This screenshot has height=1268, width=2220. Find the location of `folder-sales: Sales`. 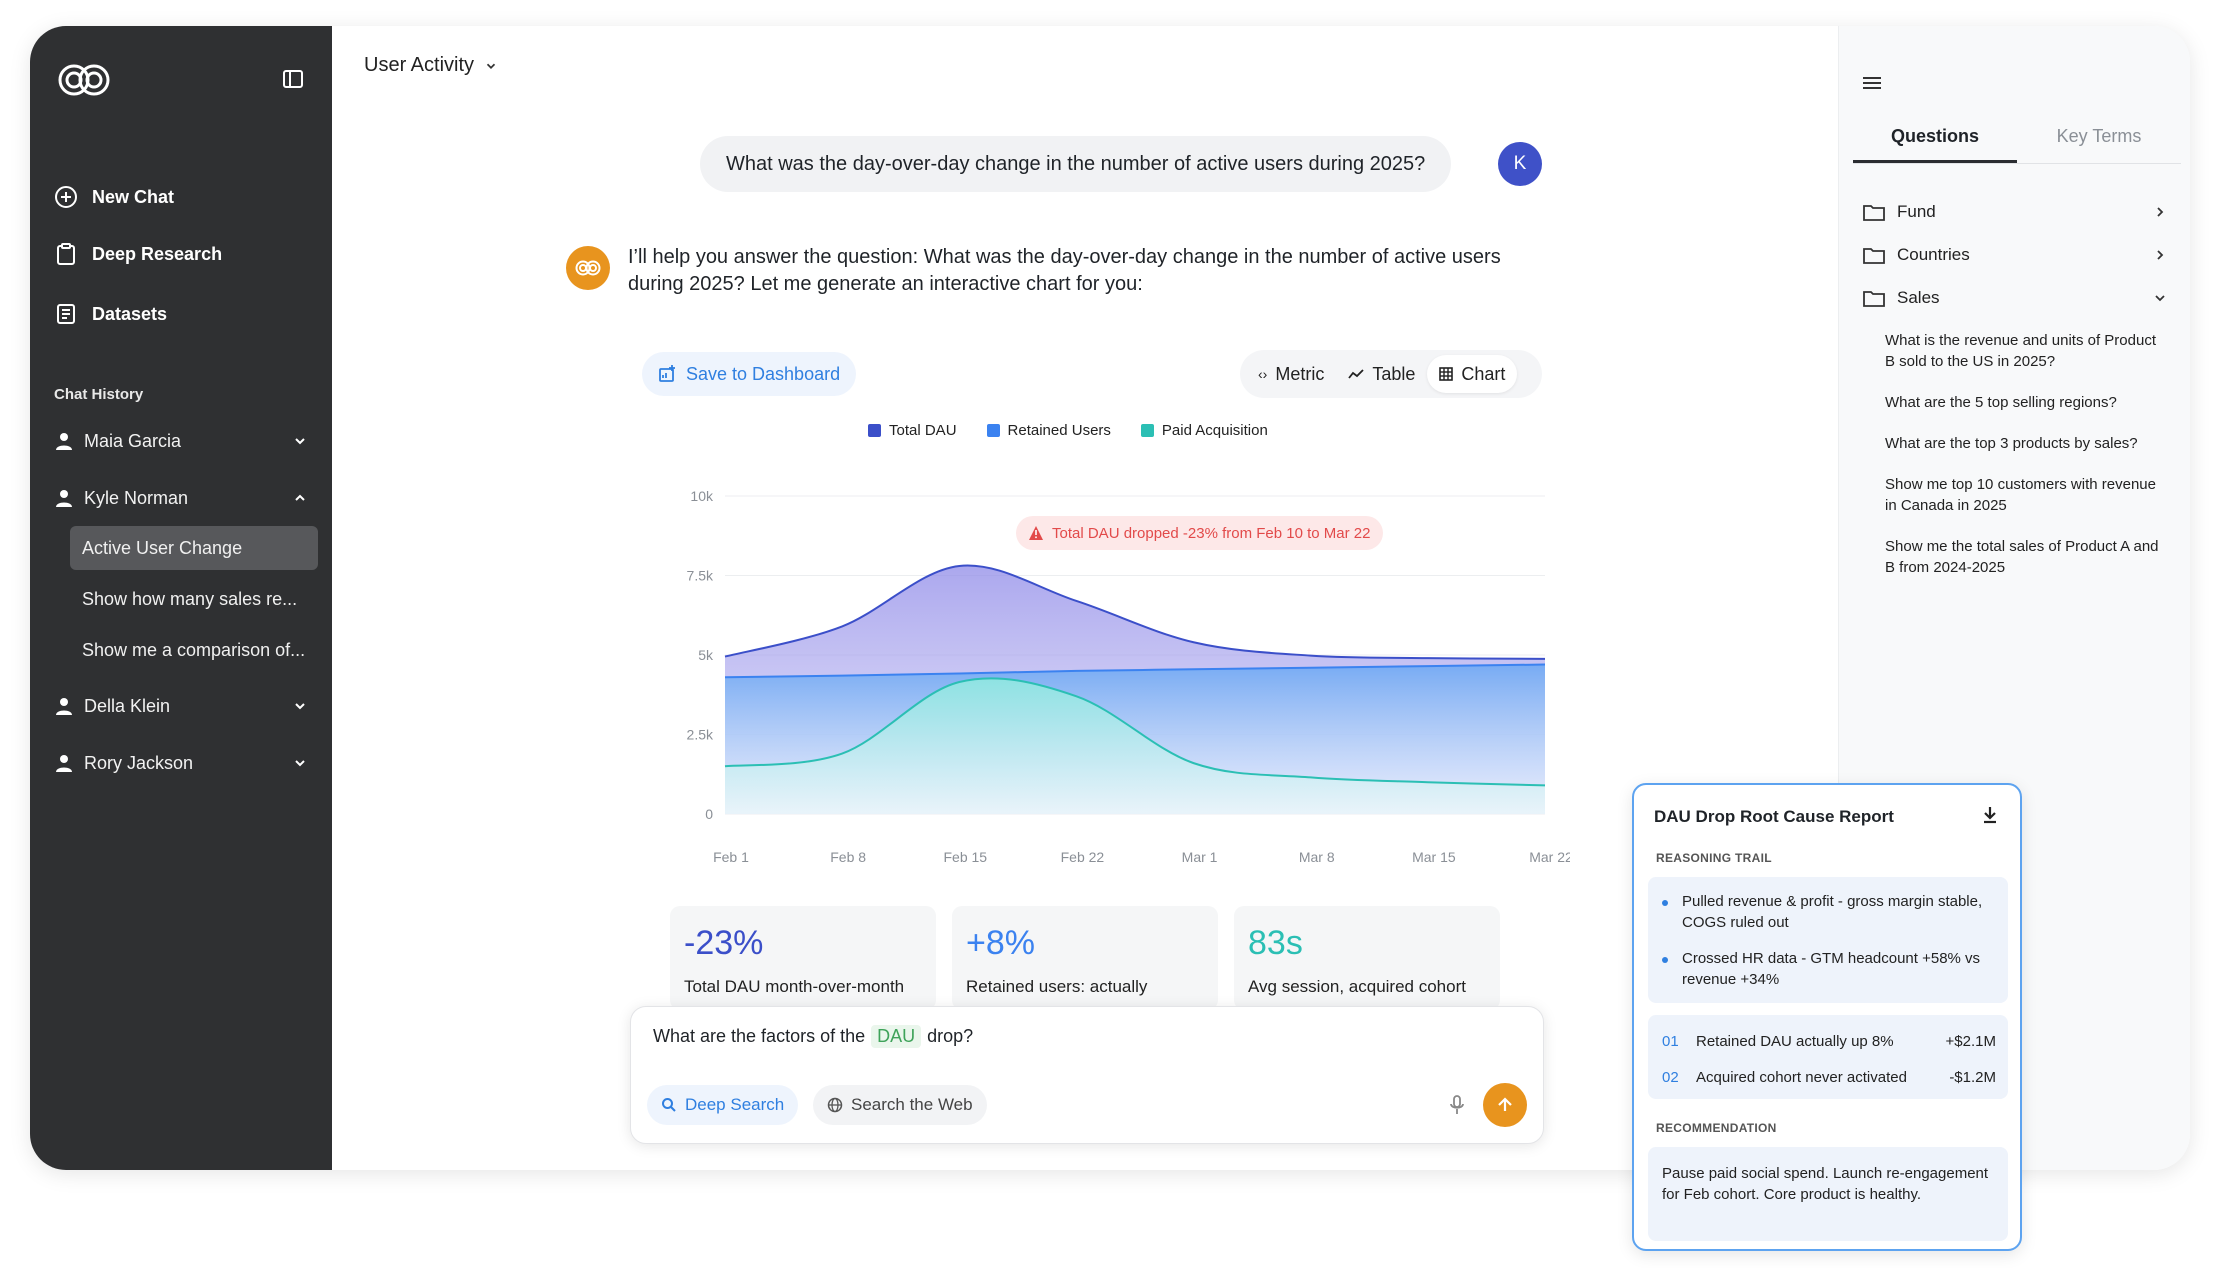

folder-sales: Sales is located at coordinates (2015, 298).